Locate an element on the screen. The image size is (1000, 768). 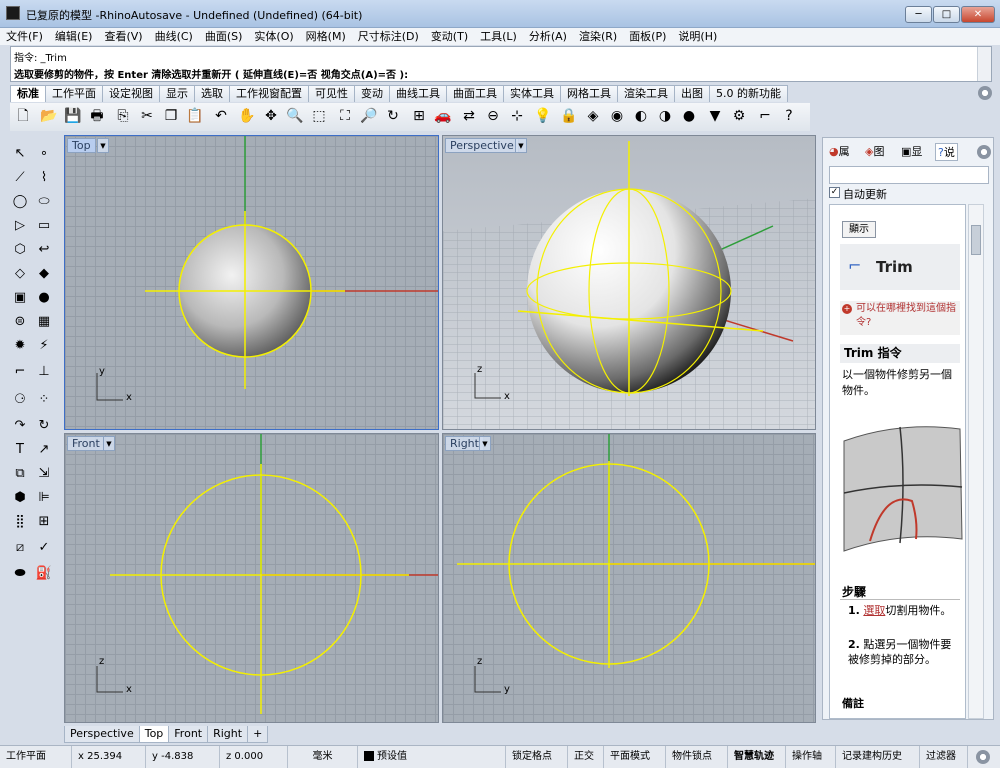
help-scroll-thumb is located at coordinates (976, 240).